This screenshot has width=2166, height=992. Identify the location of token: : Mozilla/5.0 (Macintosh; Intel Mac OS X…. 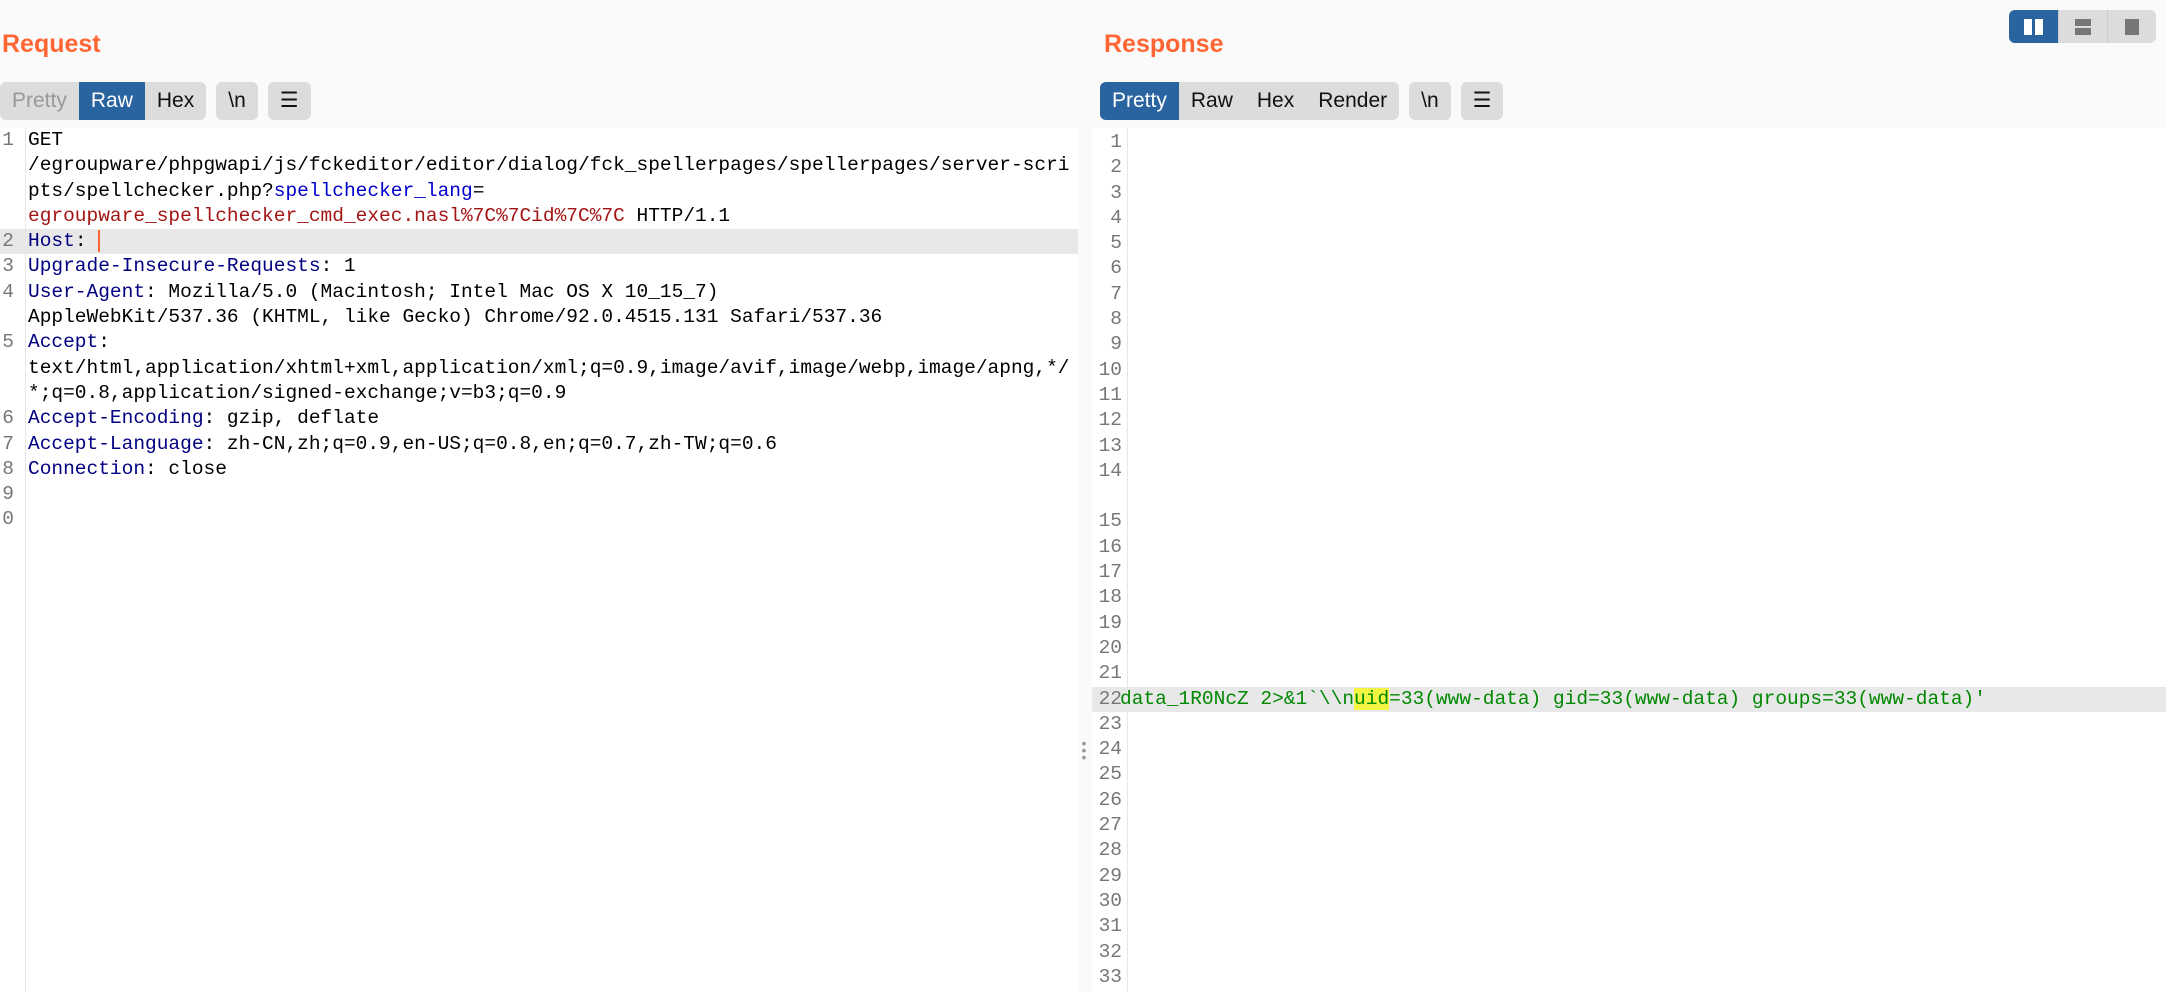
(455, 304).